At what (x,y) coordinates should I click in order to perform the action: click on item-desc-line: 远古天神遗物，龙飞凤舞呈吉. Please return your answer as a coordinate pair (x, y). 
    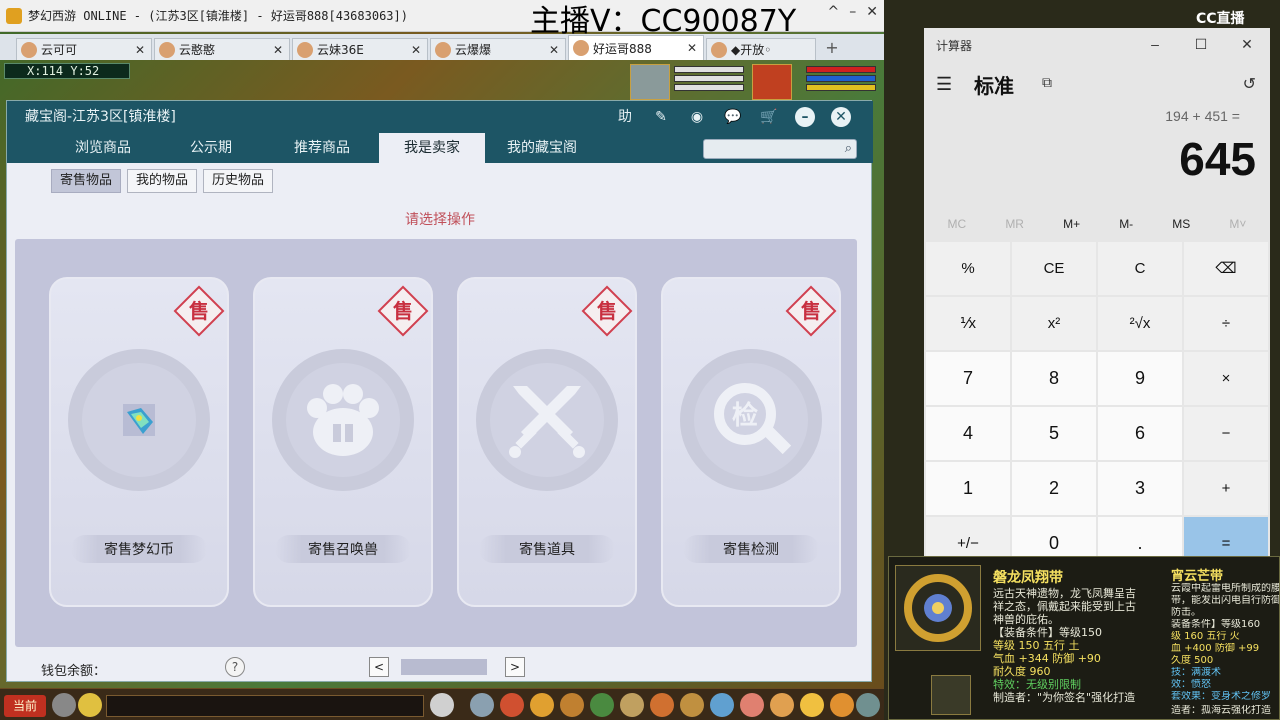
    Looking at the image, I should click on (1064, 593).